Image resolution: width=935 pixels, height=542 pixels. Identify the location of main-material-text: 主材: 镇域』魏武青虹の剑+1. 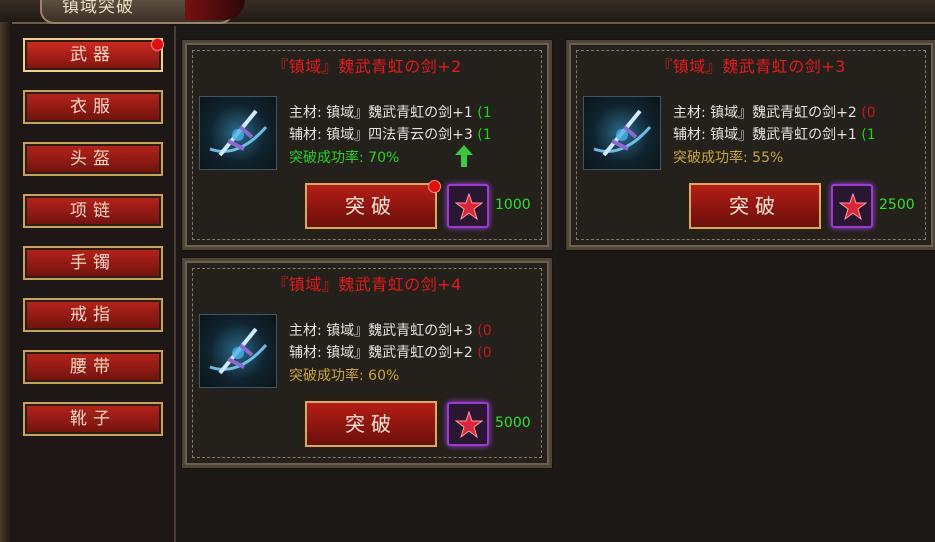
(381, 113).